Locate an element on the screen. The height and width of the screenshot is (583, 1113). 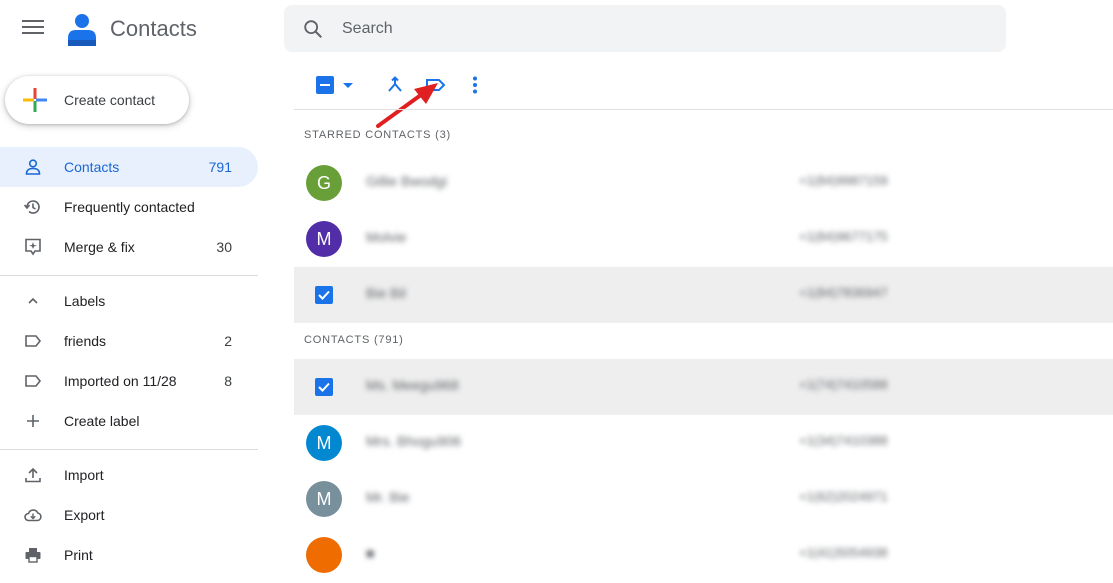
contact-name: Molvie is located at coordinates (386, 237).